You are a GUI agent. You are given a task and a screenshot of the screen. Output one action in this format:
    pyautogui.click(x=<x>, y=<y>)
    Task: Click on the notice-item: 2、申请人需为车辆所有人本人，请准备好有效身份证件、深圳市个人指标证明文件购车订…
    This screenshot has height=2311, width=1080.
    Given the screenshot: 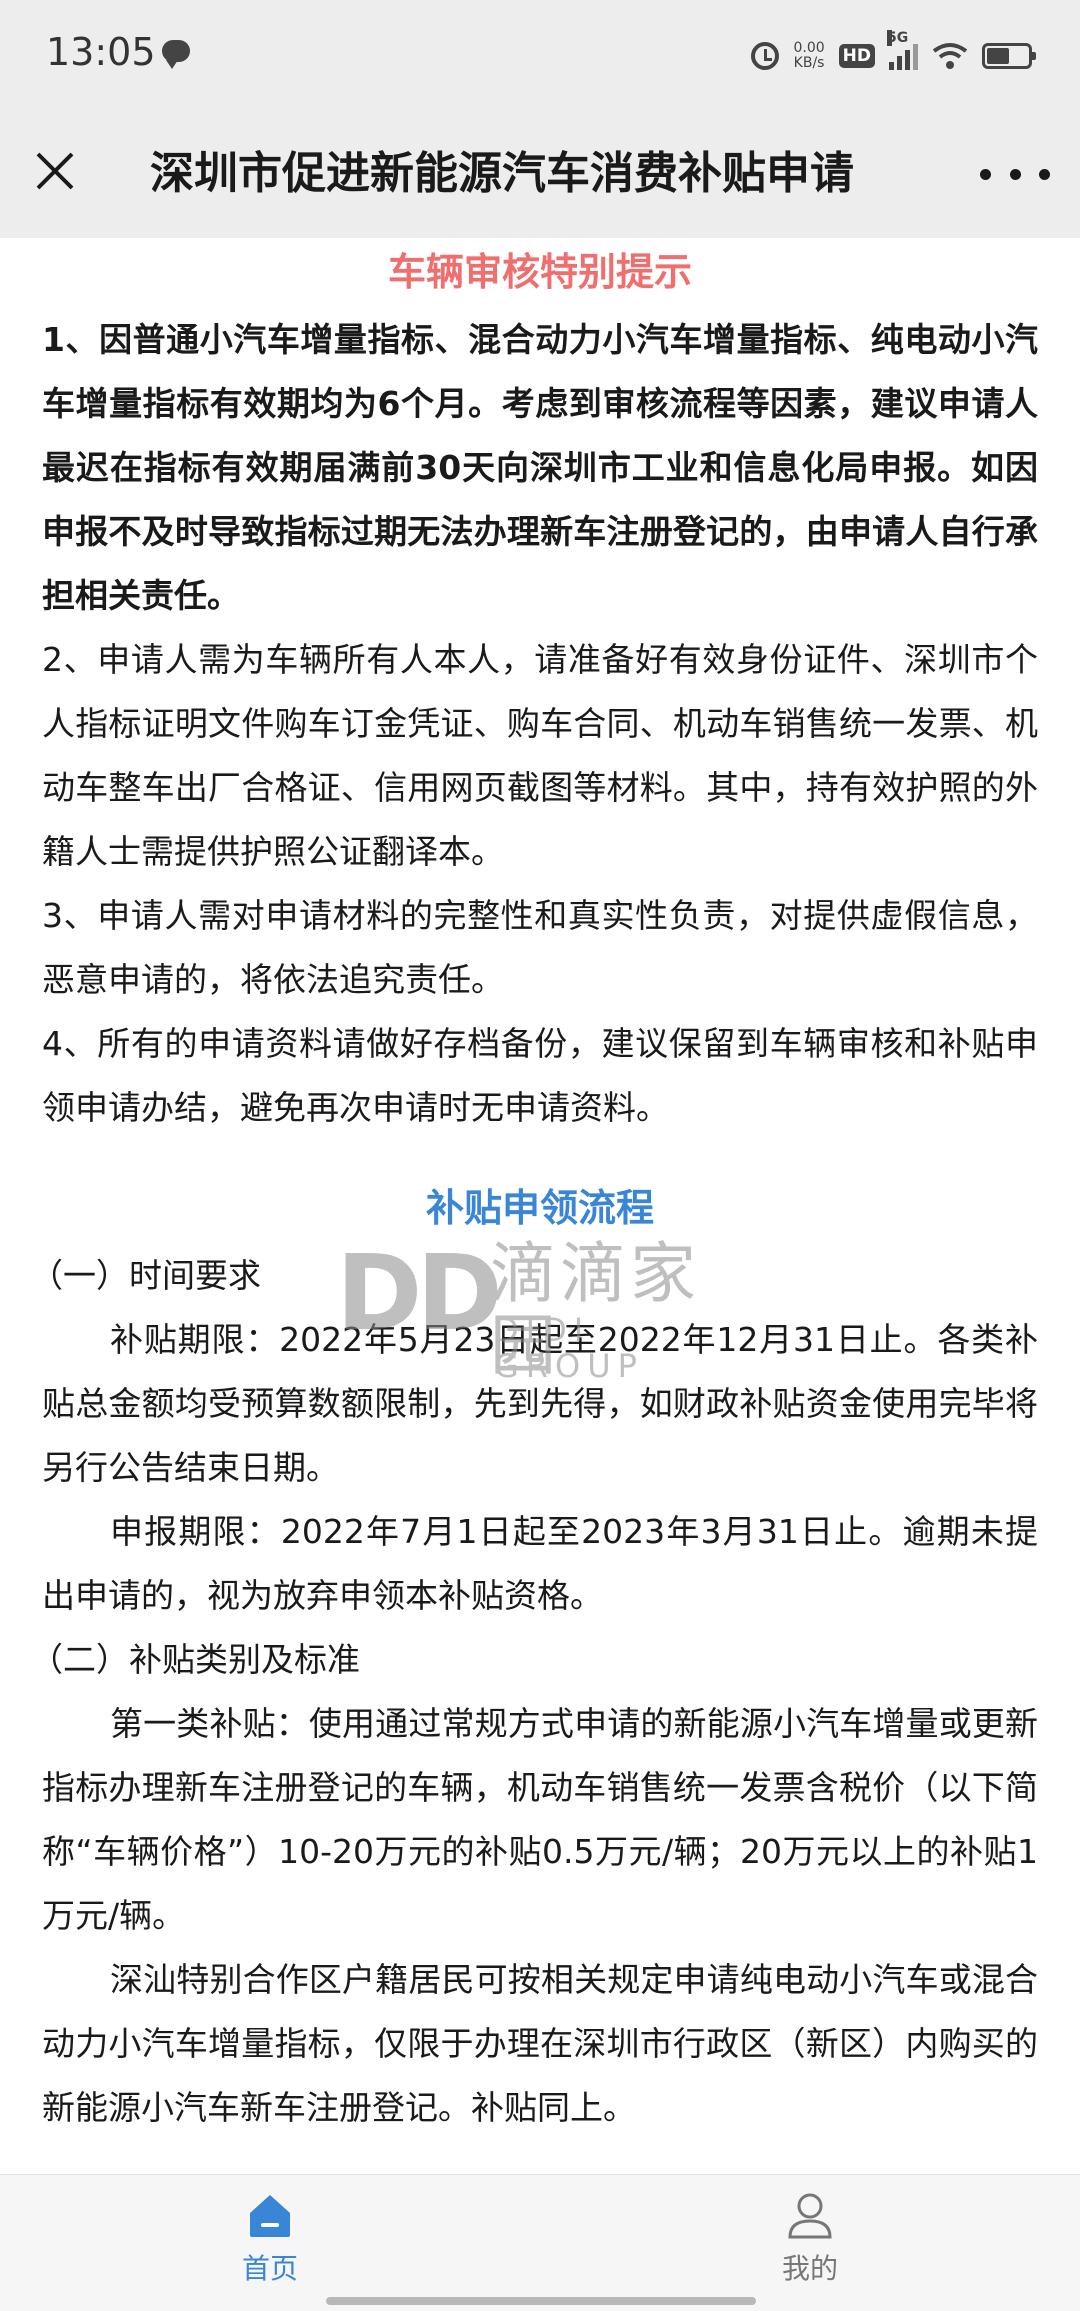 What is the action you would take?
    pyautogui.click(x=540, y=755)
    